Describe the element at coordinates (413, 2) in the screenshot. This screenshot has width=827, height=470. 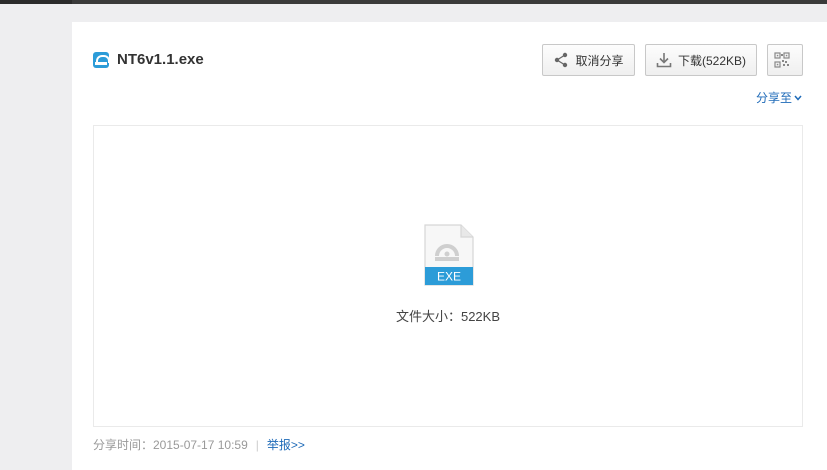
I see `top-bar` at that location.